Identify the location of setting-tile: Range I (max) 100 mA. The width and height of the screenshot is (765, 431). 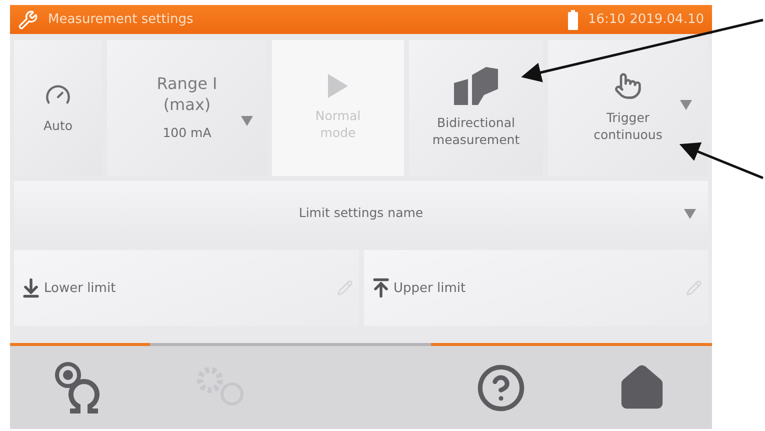
(187, 108).